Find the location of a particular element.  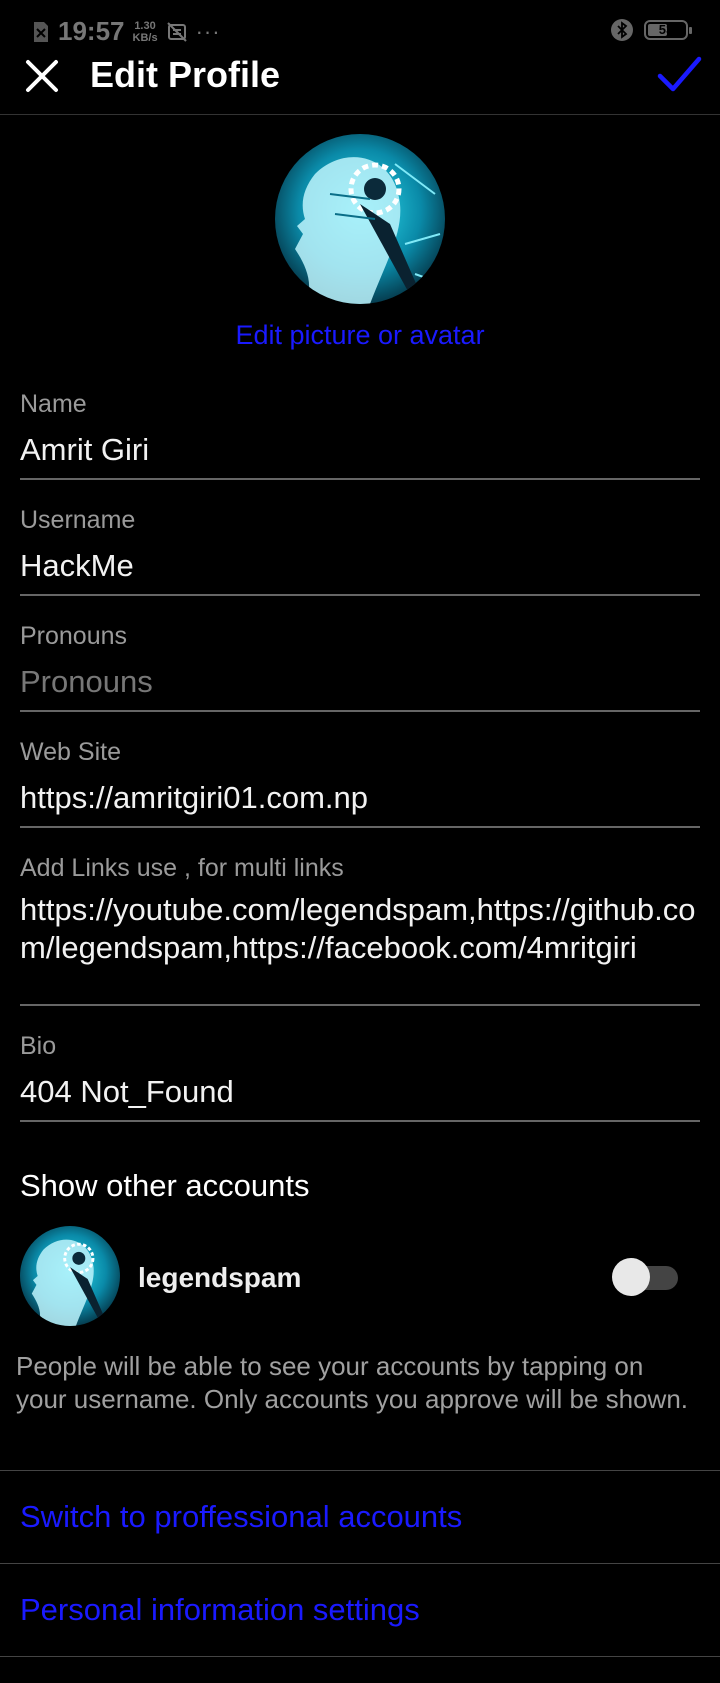

battery-percent: 53 is located at coordinates (666, 29).